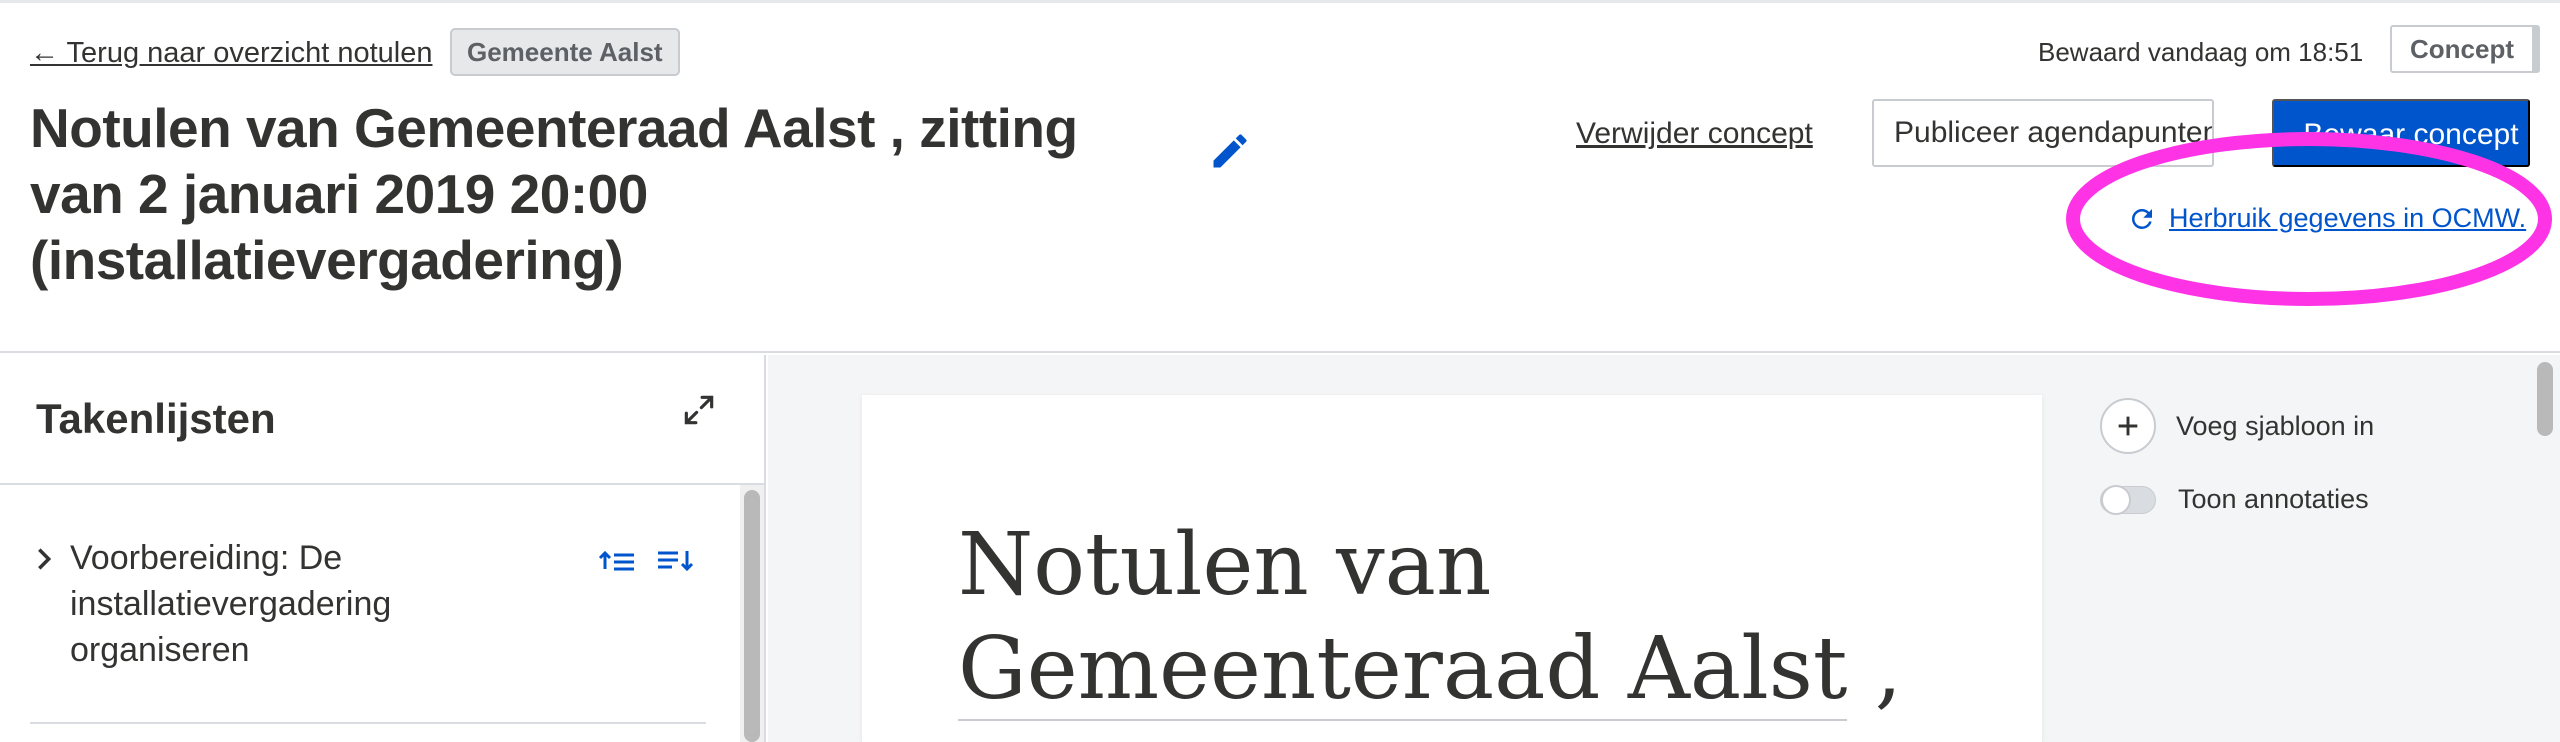 The width and height of the screenshot is (2560, 742). Describe the element at coordinates (618, 560) in the screenshot. I see `sort-ascending-icon` at that location.